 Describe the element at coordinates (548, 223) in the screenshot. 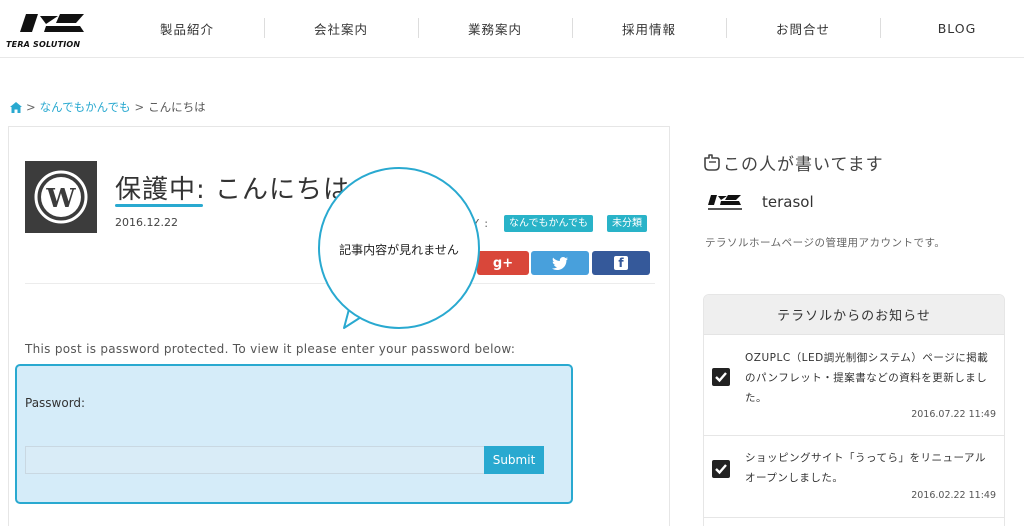

I see `category-tag-nandemo: なんでもかんでも` at that location.